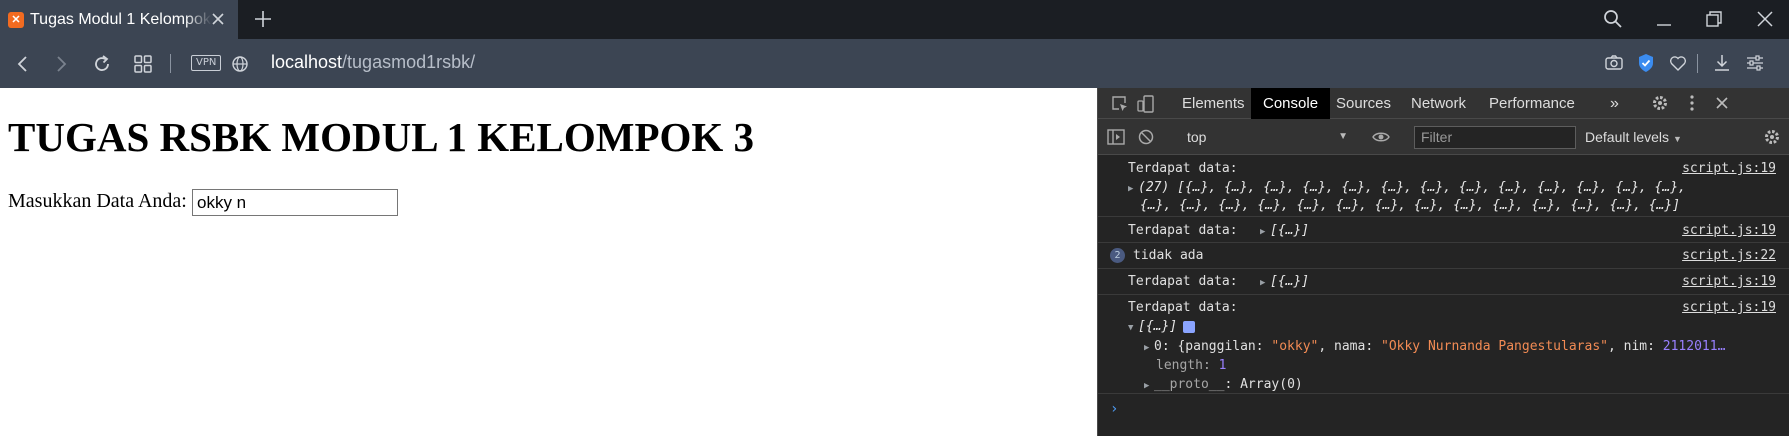 The height and width of the screenshot is (436, 1789). What do you see at coordinates (1494, 346) in the screenshot?
I see `nama-value: "Okky Nurnanda Pangestularas"` at bounding box center [1494, 346].